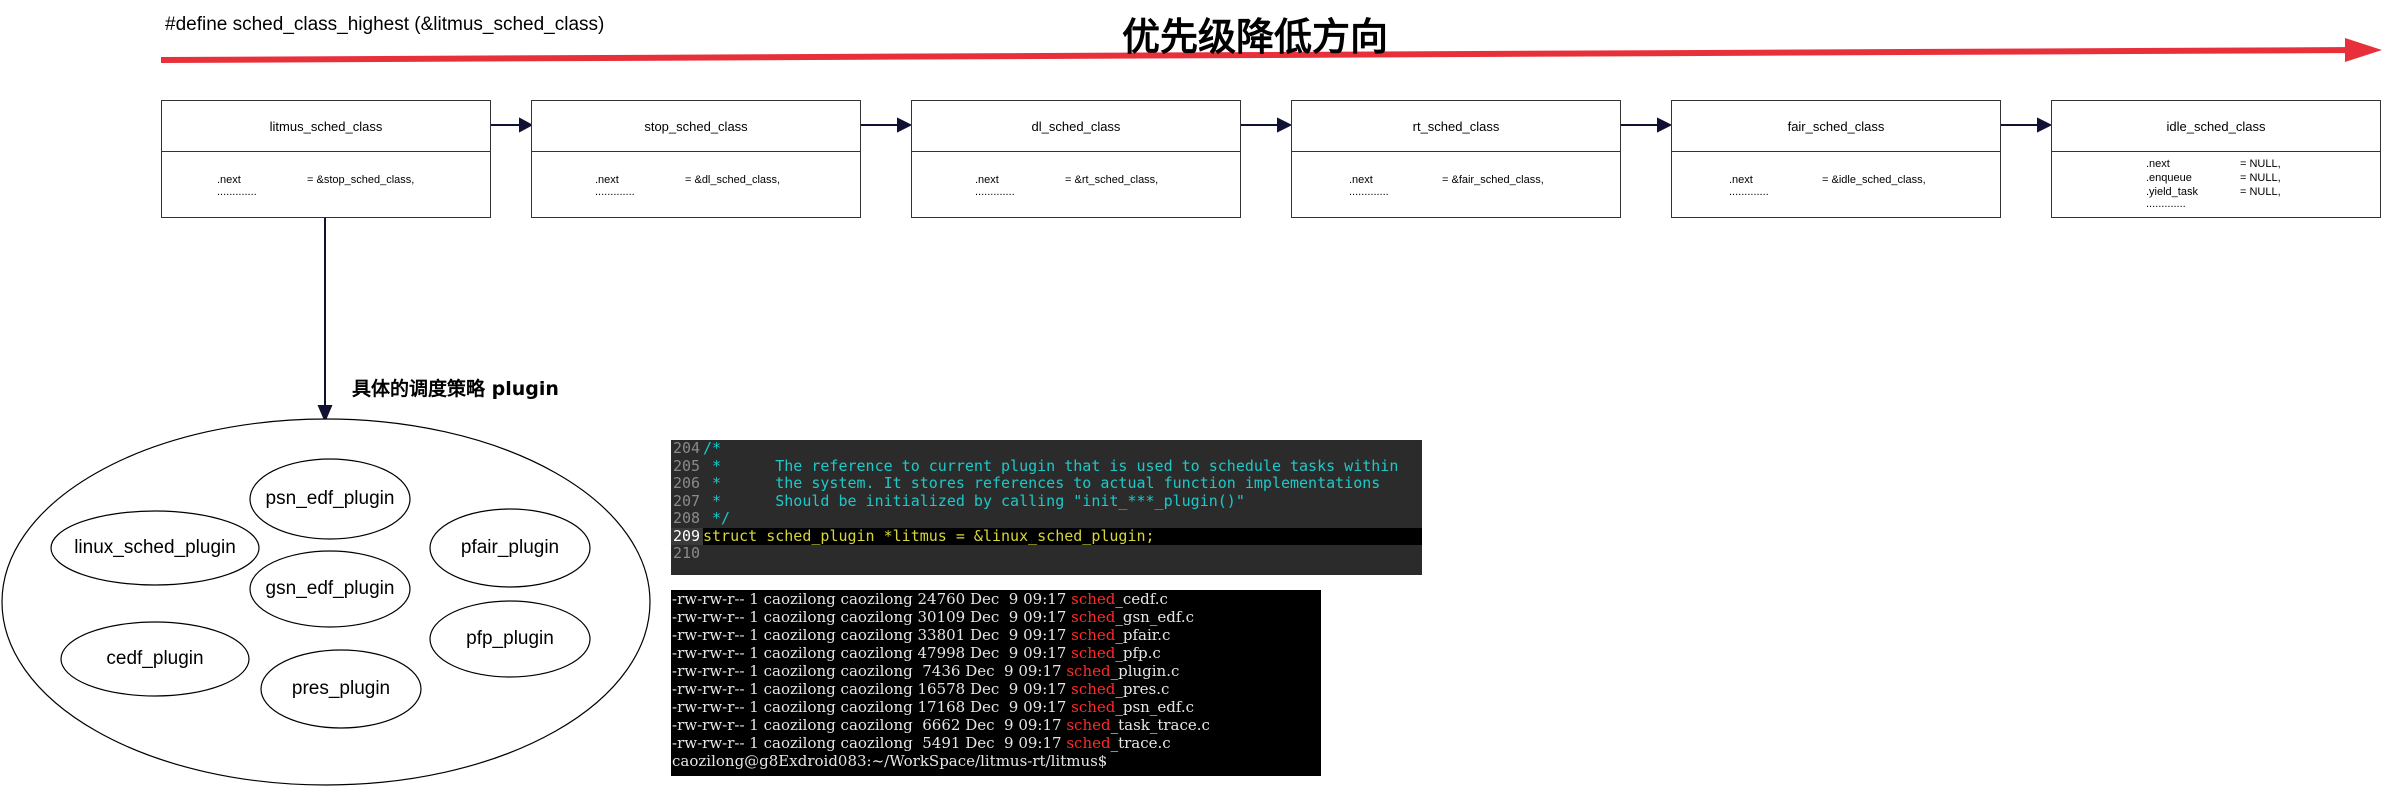 The height and width of the screenshot is (791, 2393). I want to click on line-number: 208, so click(687, 518).